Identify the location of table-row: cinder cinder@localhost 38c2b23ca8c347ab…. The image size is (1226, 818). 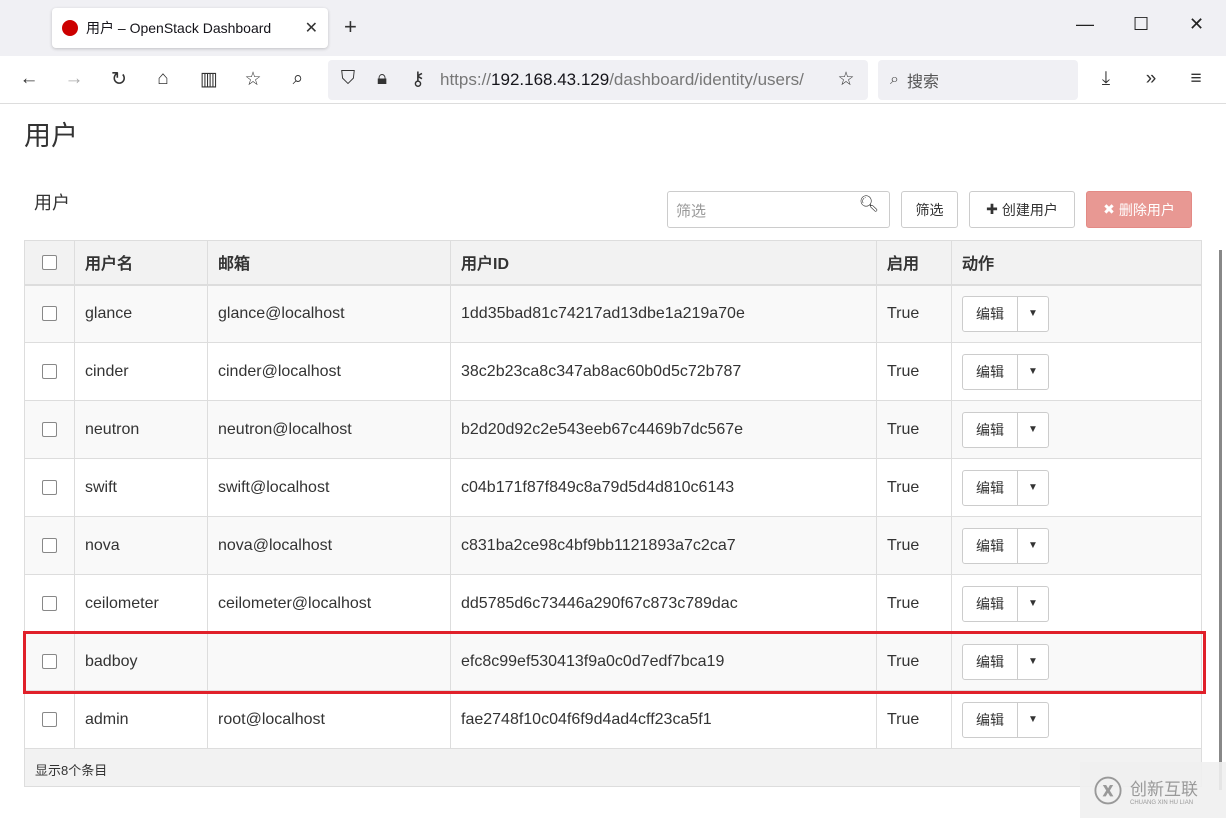
(613, 371).